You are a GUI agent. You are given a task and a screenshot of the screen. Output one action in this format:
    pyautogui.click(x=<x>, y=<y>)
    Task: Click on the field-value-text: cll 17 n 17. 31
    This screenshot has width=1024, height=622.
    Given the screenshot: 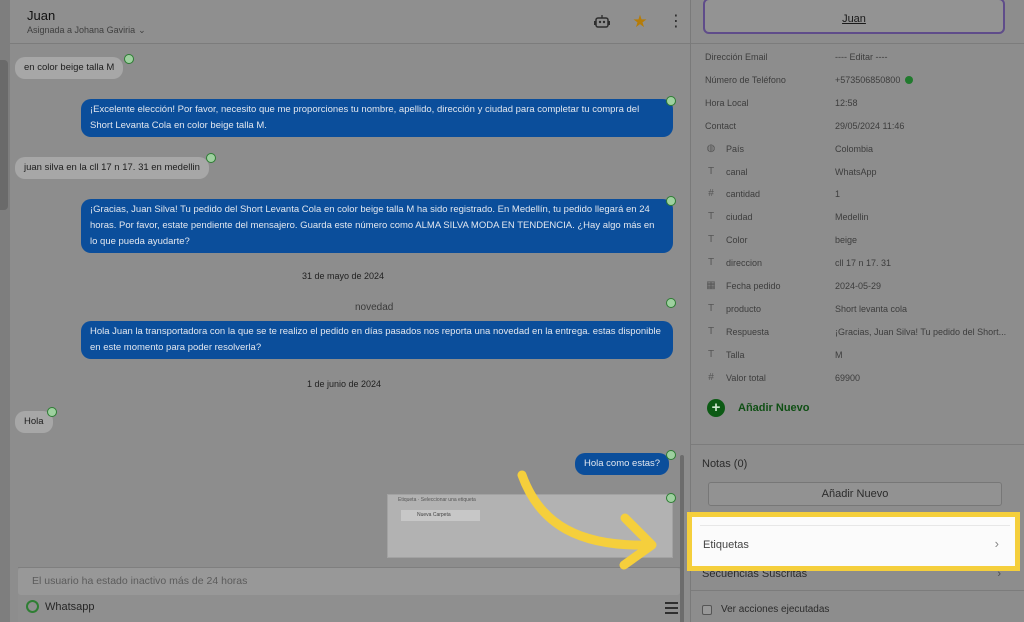 What is the action you would take?
    pyautogui.click(x=863, y=263)
    